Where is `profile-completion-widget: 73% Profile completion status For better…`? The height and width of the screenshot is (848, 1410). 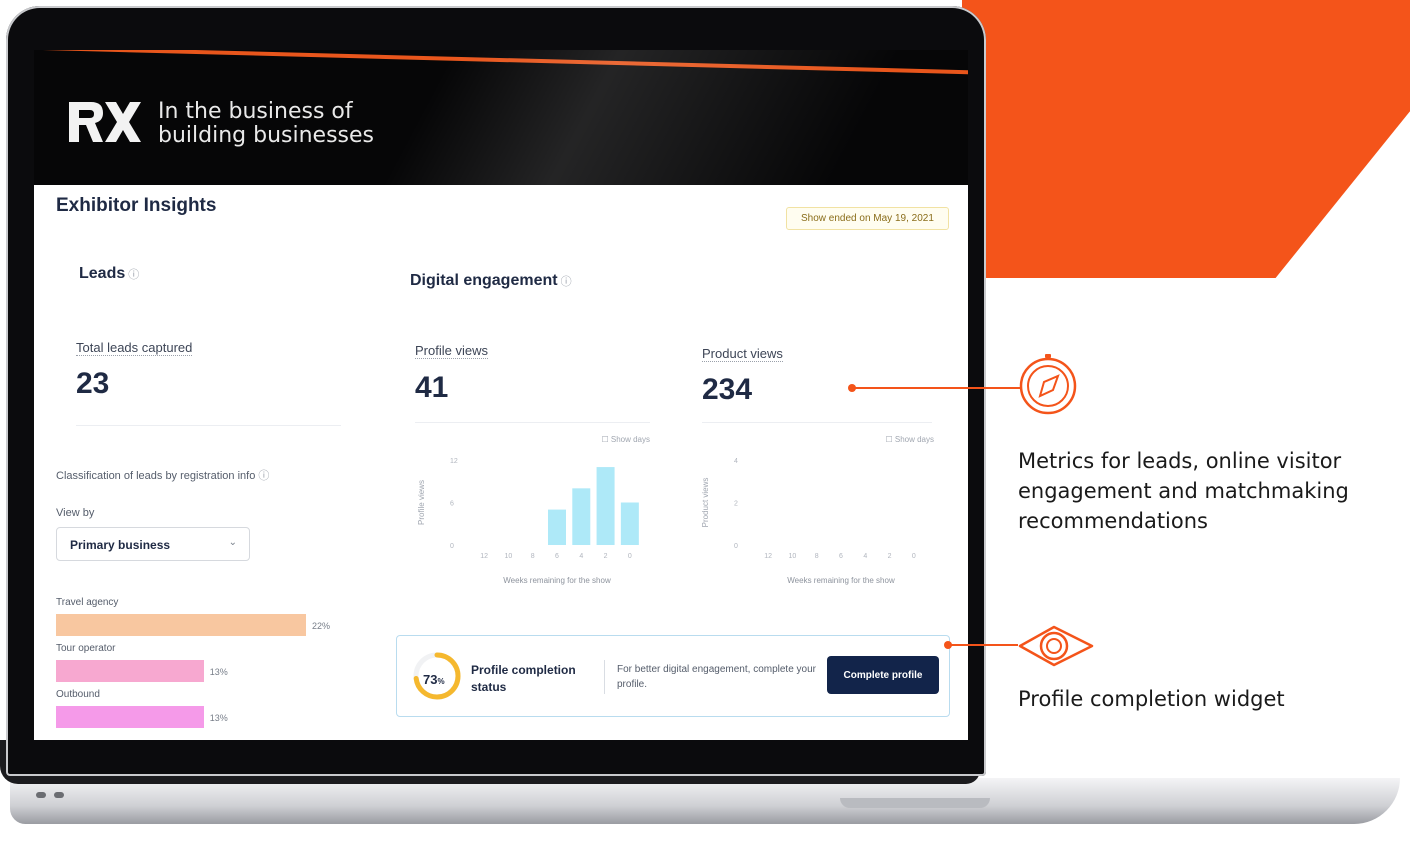
profile-completion-widget: 73% Profile completion status For better… is located at coordinates (673, 676).